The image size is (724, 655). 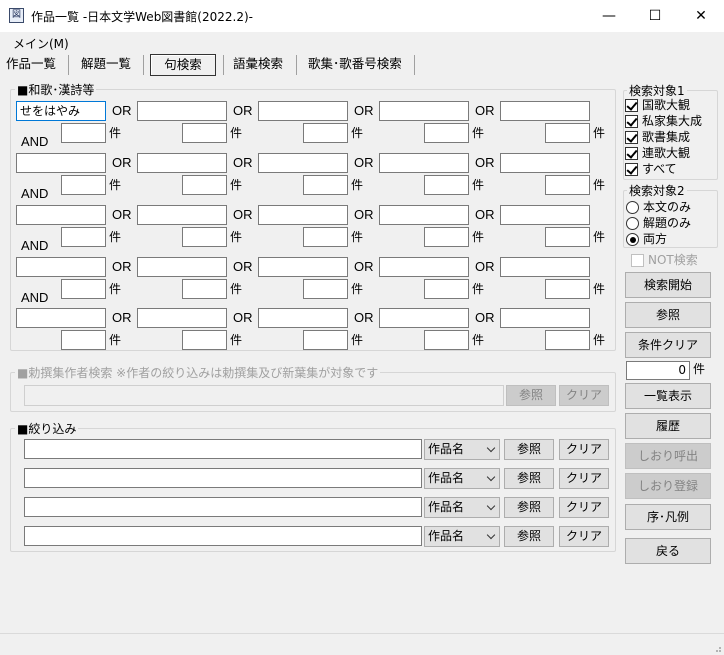 What do you see at coordinates (668, 396) in the screenshot?
I see `list-display-button: 一覧表示` at bounding box center [668, 396].